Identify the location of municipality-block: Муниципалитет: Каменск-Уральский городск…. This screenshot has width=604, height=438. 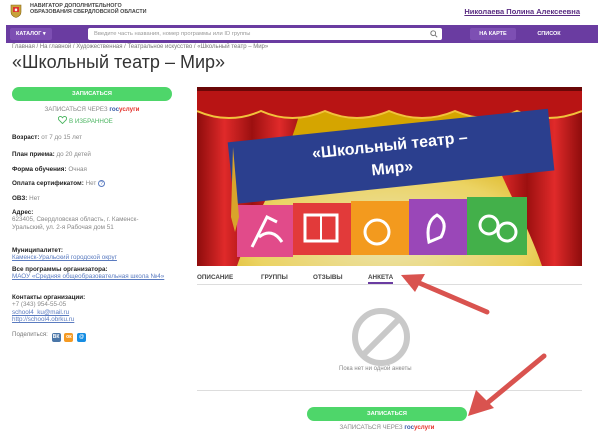
(99, 254).